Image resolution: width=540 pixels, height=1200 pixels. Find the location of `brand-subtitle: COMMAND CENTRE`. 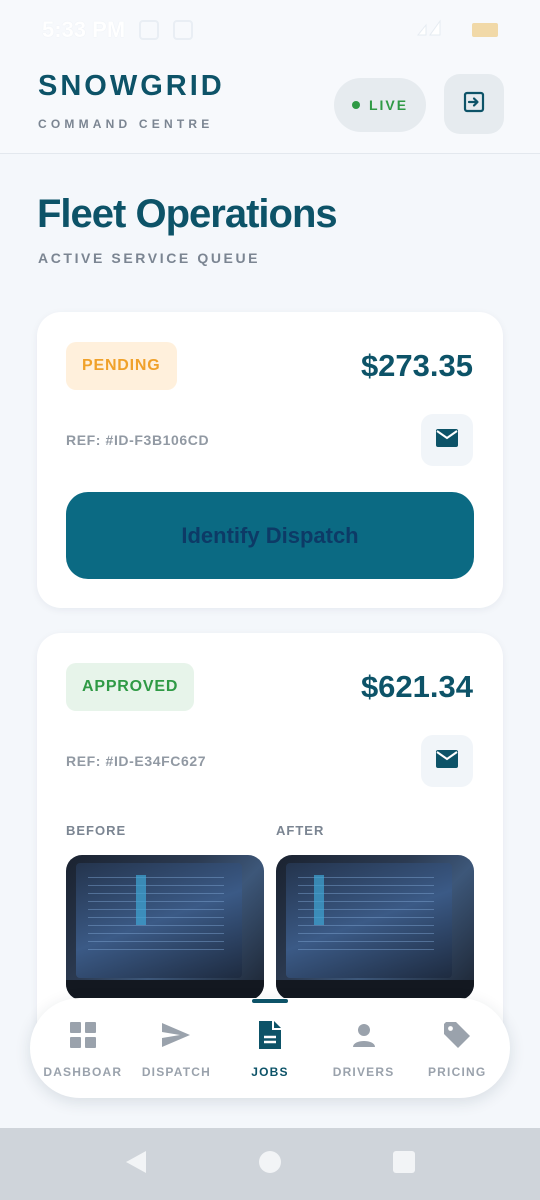

brand-subtitle: COMMAND CENTRE is located at coordinates (126, 124).